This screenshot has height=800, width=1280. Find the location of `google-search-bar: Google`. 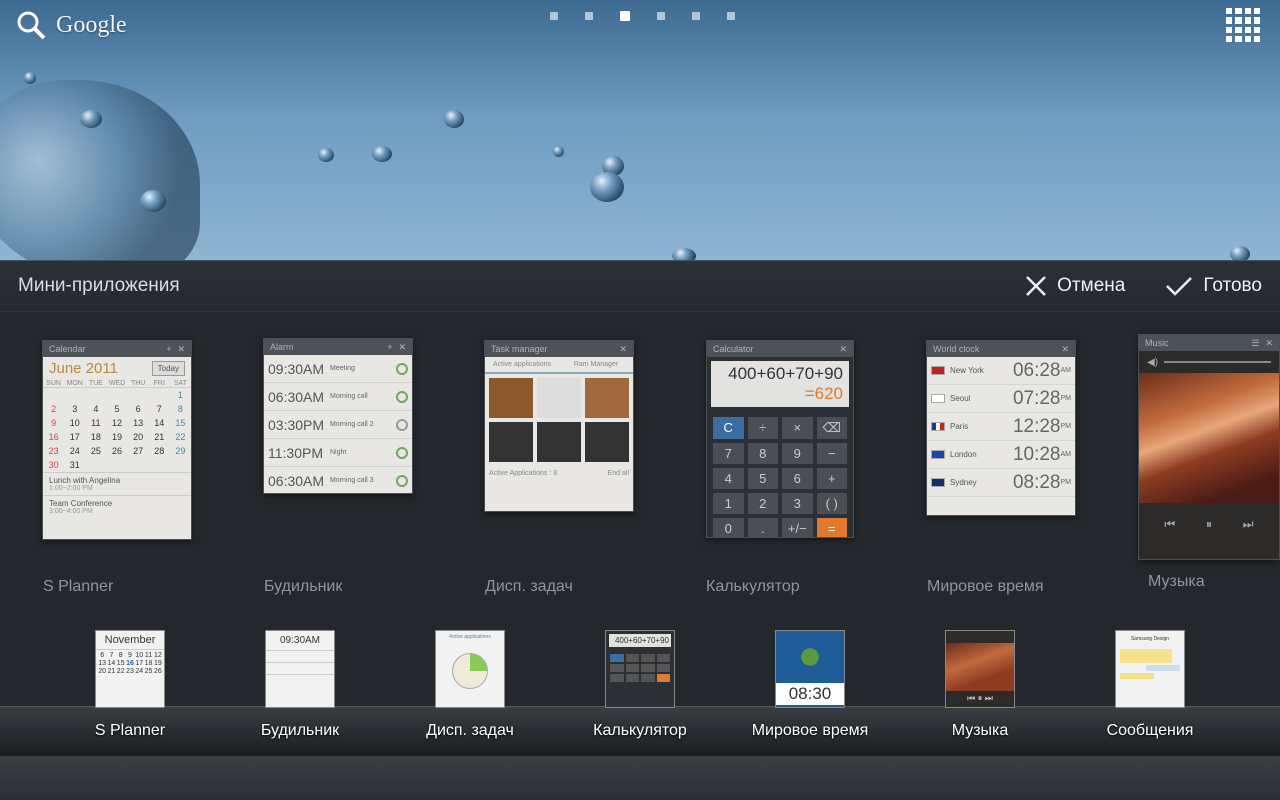

google-search-bar: Google is located at coordinates (71, 25).